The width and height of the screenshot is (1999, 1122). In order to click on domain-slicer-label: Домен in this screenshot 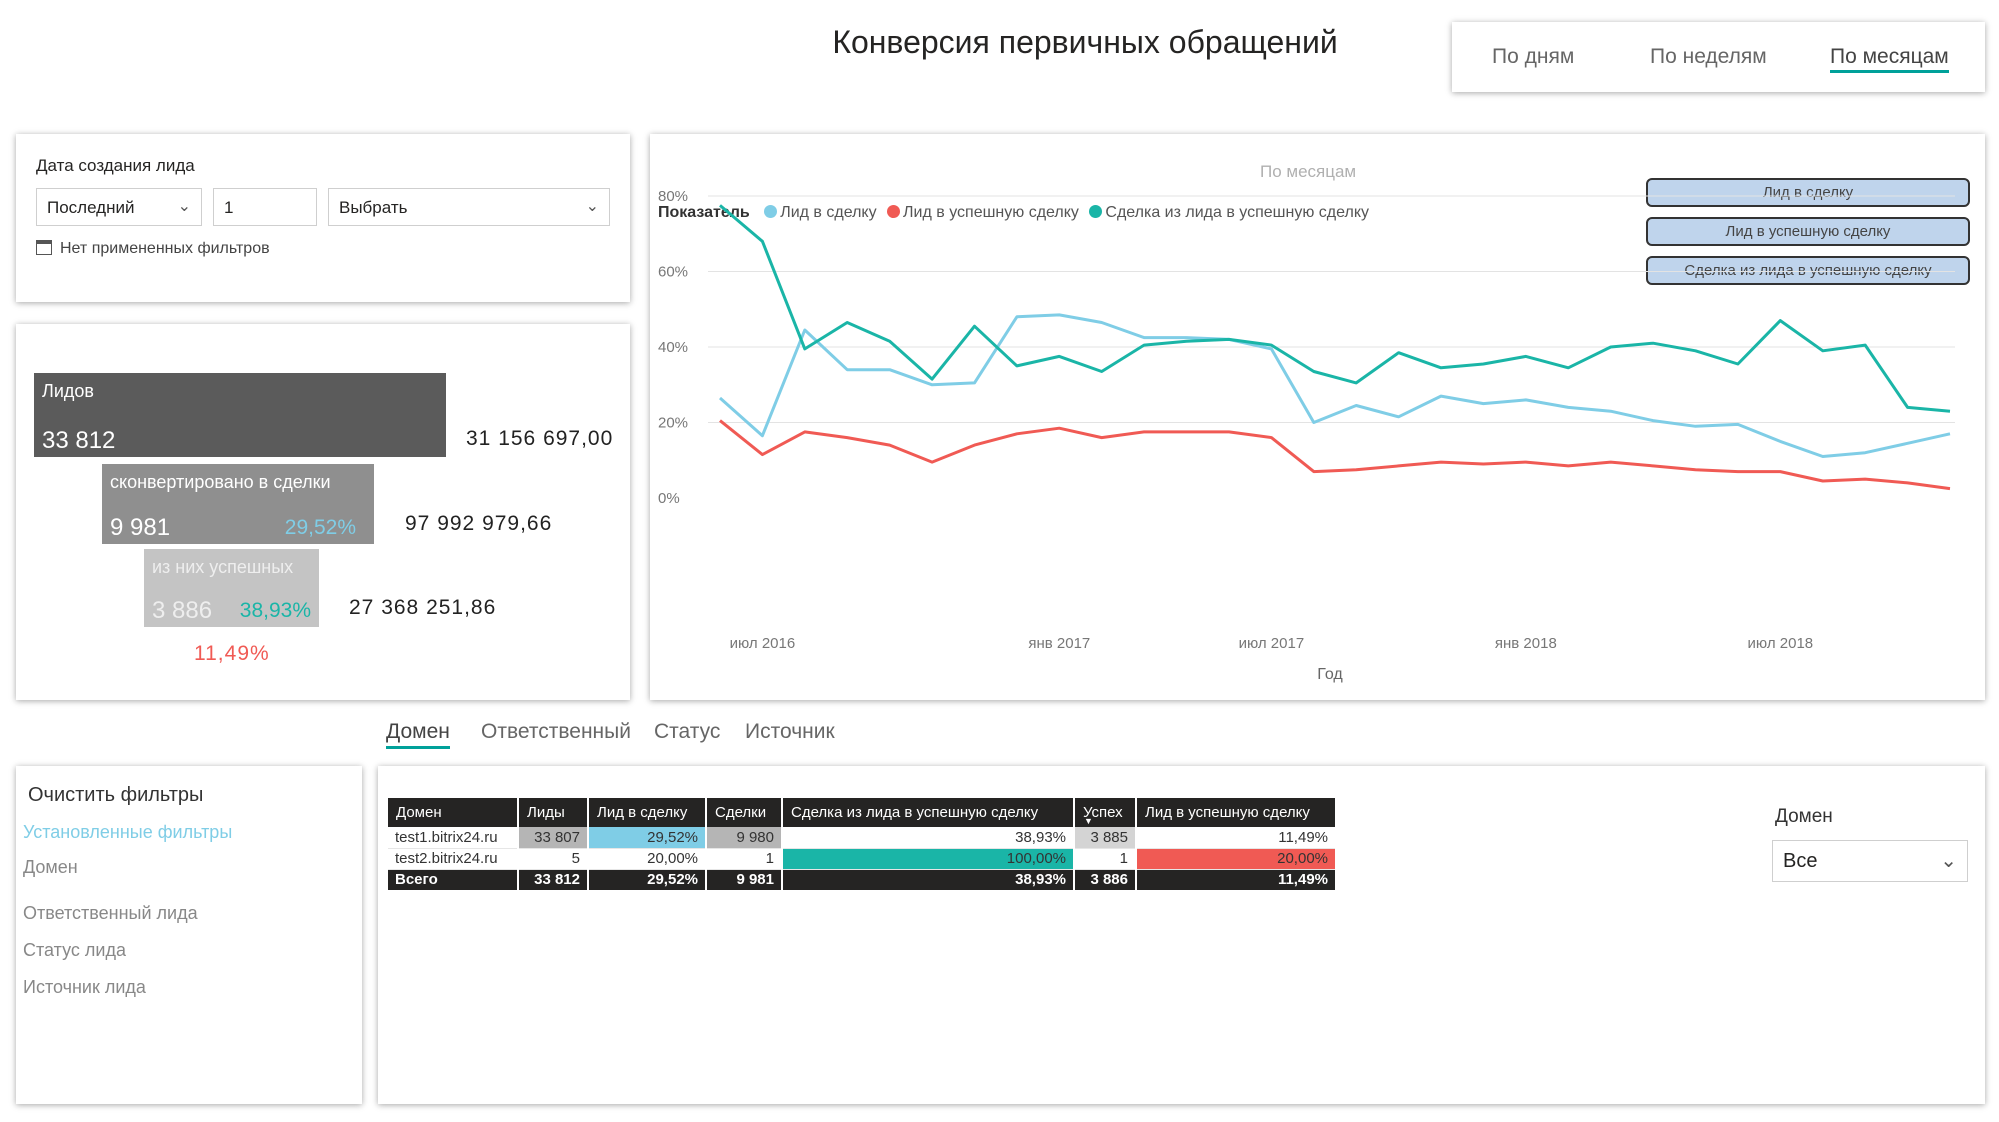, I will do `click(1804, 816)`.